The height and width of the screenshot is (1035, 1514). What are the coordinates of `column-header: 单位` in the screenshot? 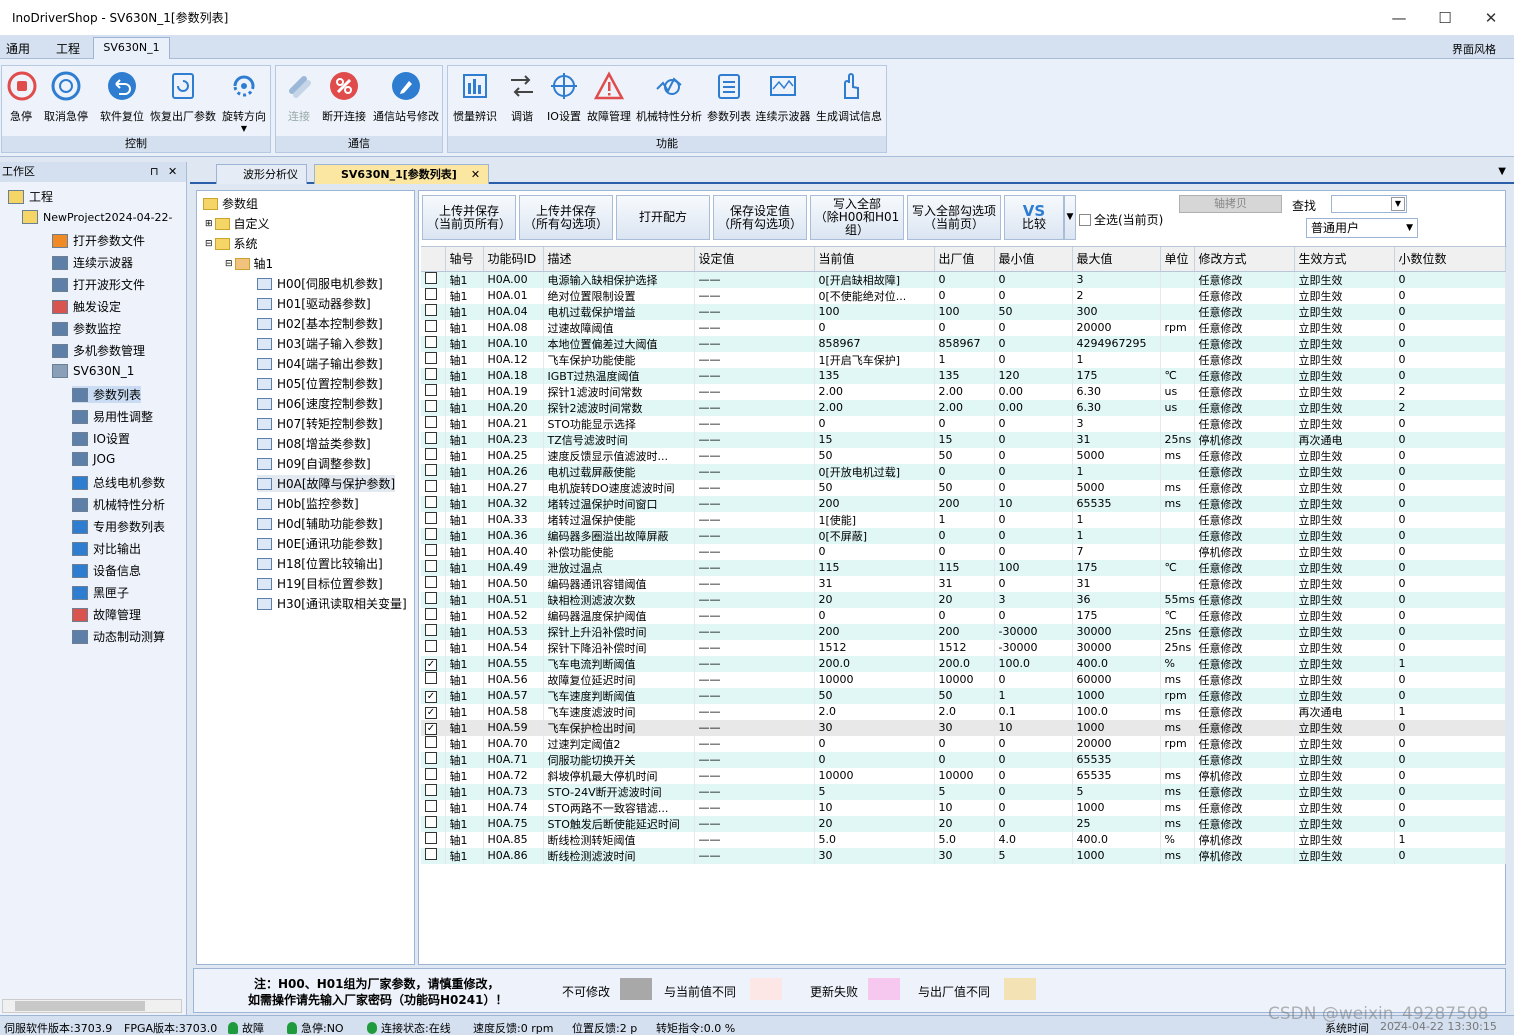 It's located at (1177, 259).